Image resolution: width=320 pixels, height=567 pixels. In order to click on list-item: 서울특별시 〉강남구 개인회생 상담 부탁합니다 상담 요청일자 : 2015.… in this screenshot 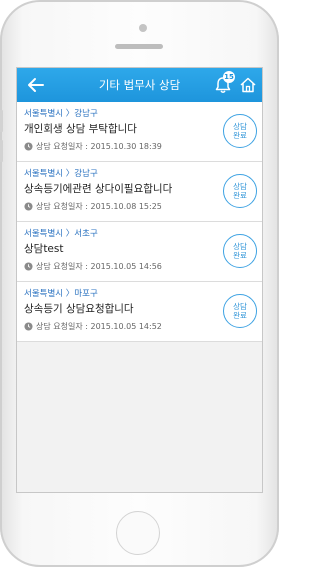, I will do `click(139, 132)`.